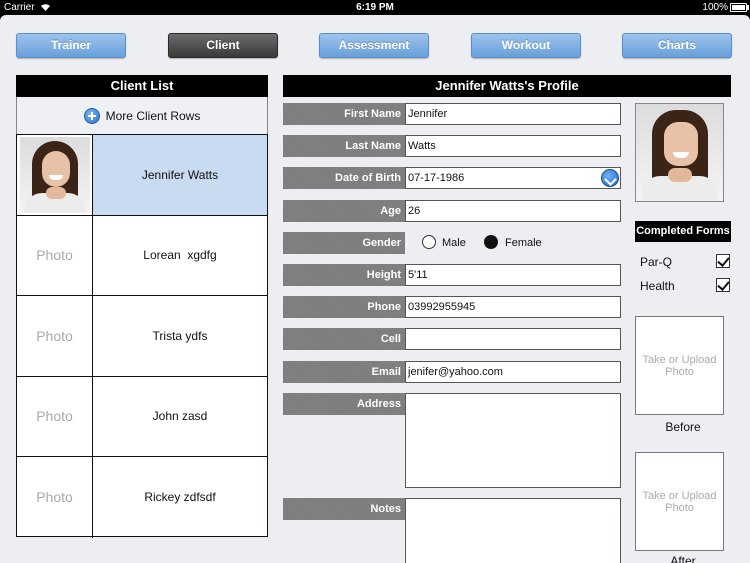  What do you see at coordinates (454, 243) in the screenshot?
I see `gender-male-label: Male` at bounding box center [454, 243].